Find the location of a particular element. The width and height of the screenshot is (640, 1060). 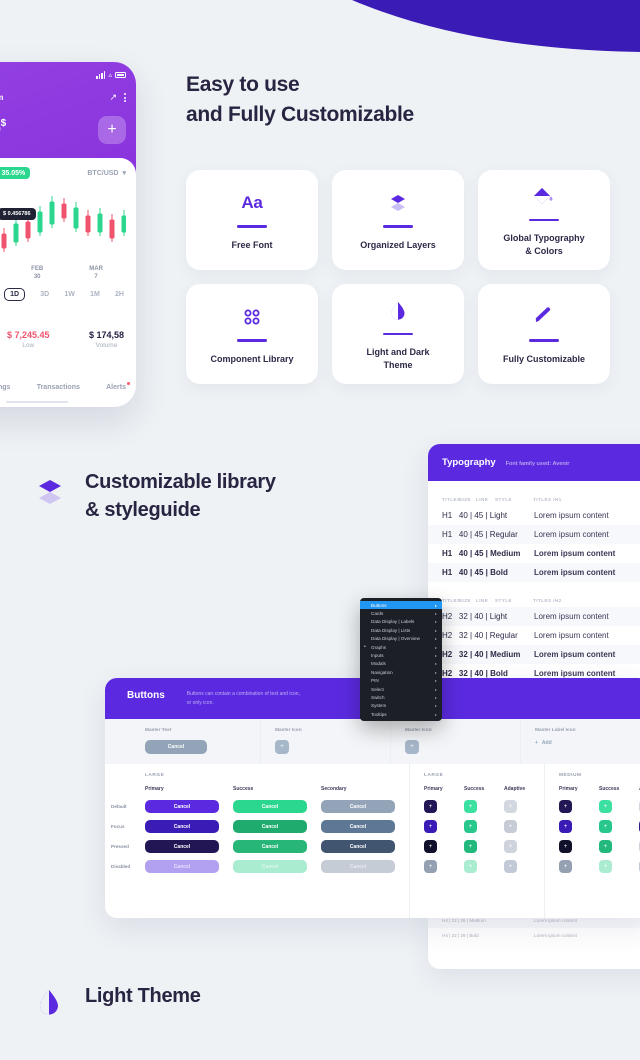

master-text-button: Cancel is located at coordinates (176, 747).